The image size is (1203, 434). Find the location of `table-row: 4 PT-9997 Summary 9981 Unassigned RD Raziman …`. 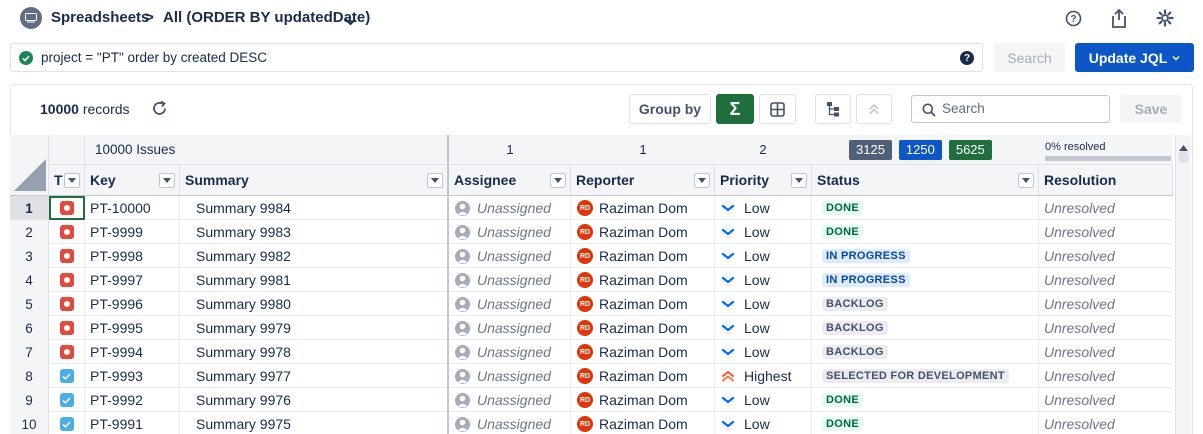

table-row: 4 PT-9997 Summary 9981 Unassigned RD Raziman … is located at coordinates (591, 280).